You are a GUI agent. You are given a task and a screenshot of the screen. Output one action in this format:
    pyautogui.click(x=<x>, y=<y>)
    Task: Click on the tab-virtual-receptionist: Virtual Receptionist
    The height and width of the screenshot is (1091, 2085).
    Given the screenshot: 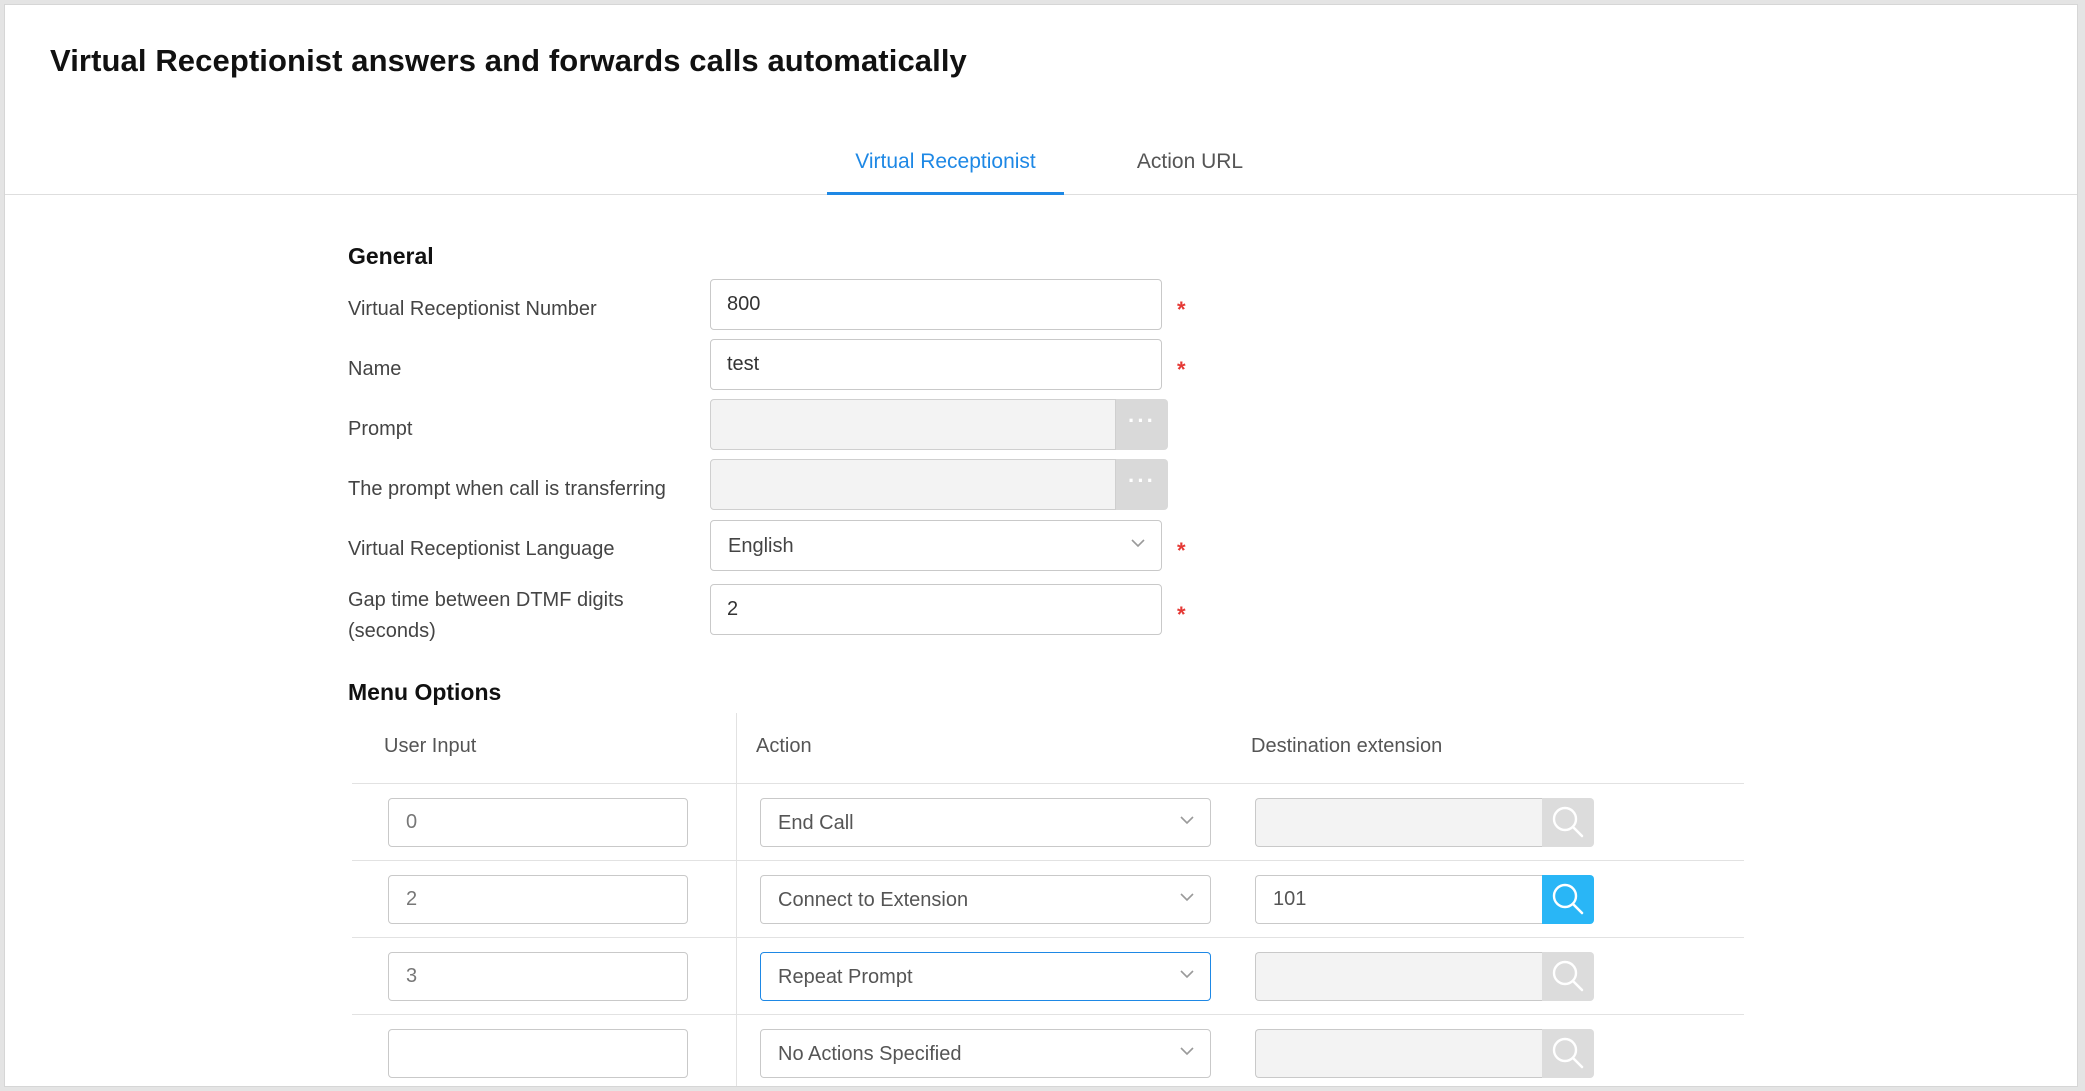 What is the action you would take?
    pyautogui.click(x=945, y=166)
    